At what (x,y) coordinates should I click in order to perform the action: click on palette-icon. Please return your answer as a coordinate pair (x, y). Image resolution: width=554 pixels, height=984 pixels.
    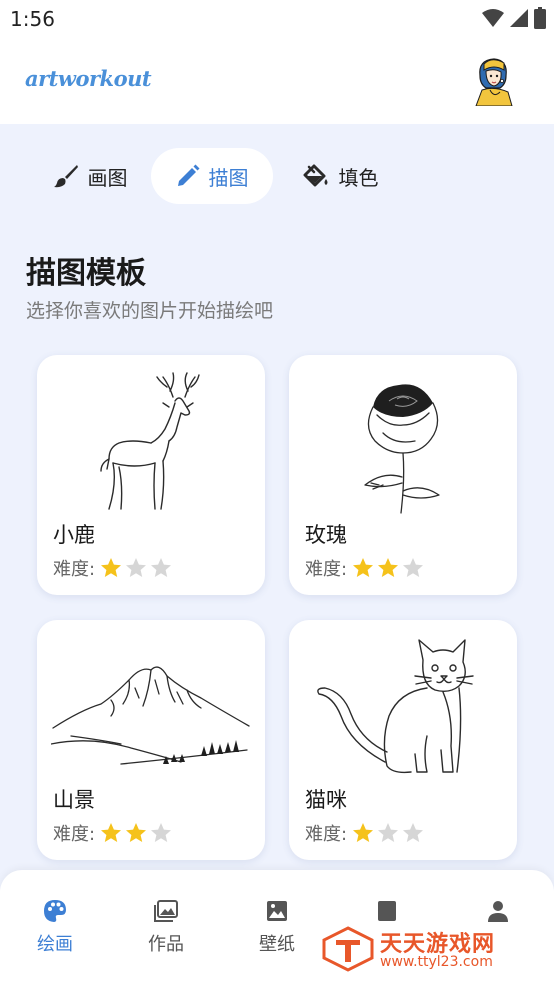
    Looking at the image, I should click on (55, 911).